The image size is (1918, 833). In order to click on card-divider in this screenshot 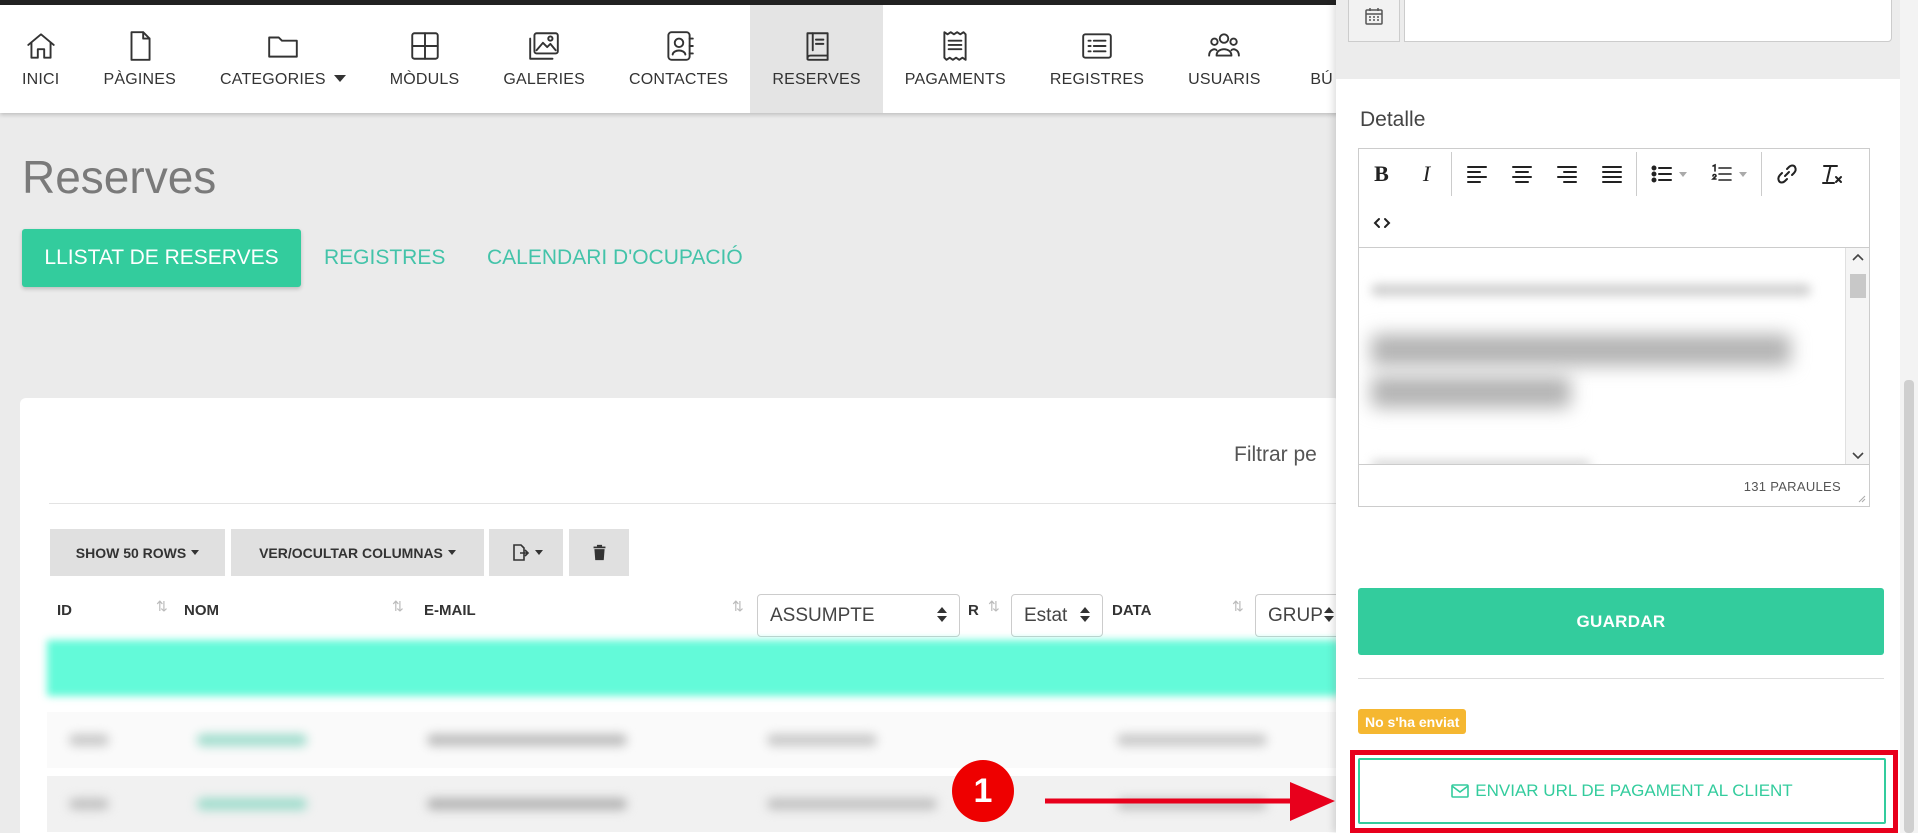, I will do `click(694, 503)`.